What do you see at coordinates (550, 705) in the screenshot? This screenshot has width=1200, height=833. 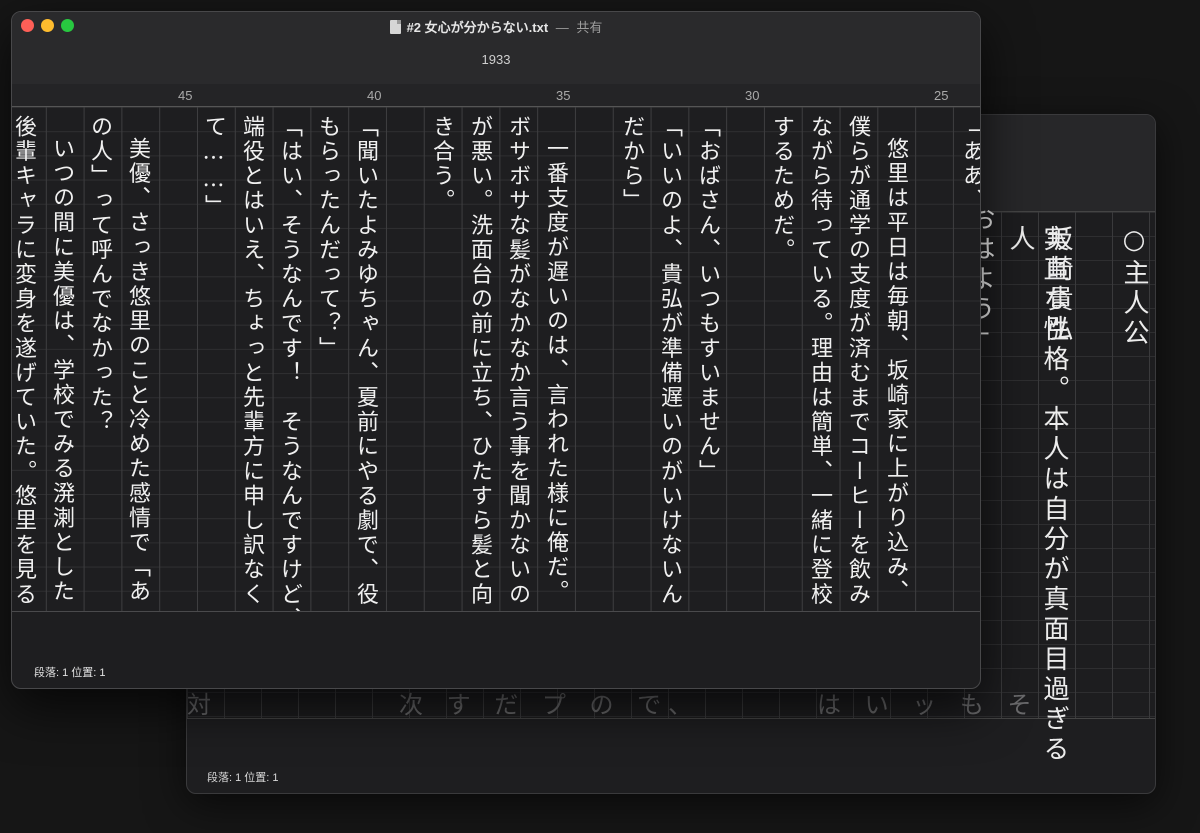 I see `back-bottom-row-left: 次 す だ プ の で、` at bounding box center [550, 705].